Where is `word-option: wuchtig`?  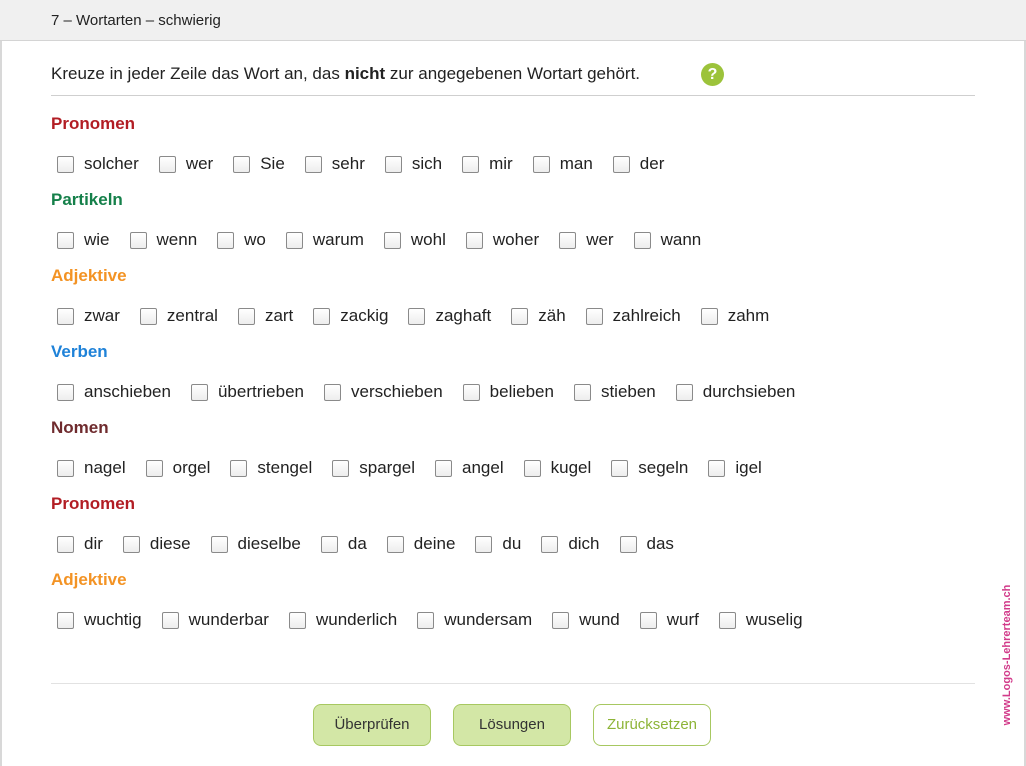 word-option: wuchtig is located at coordinates (99, 620).